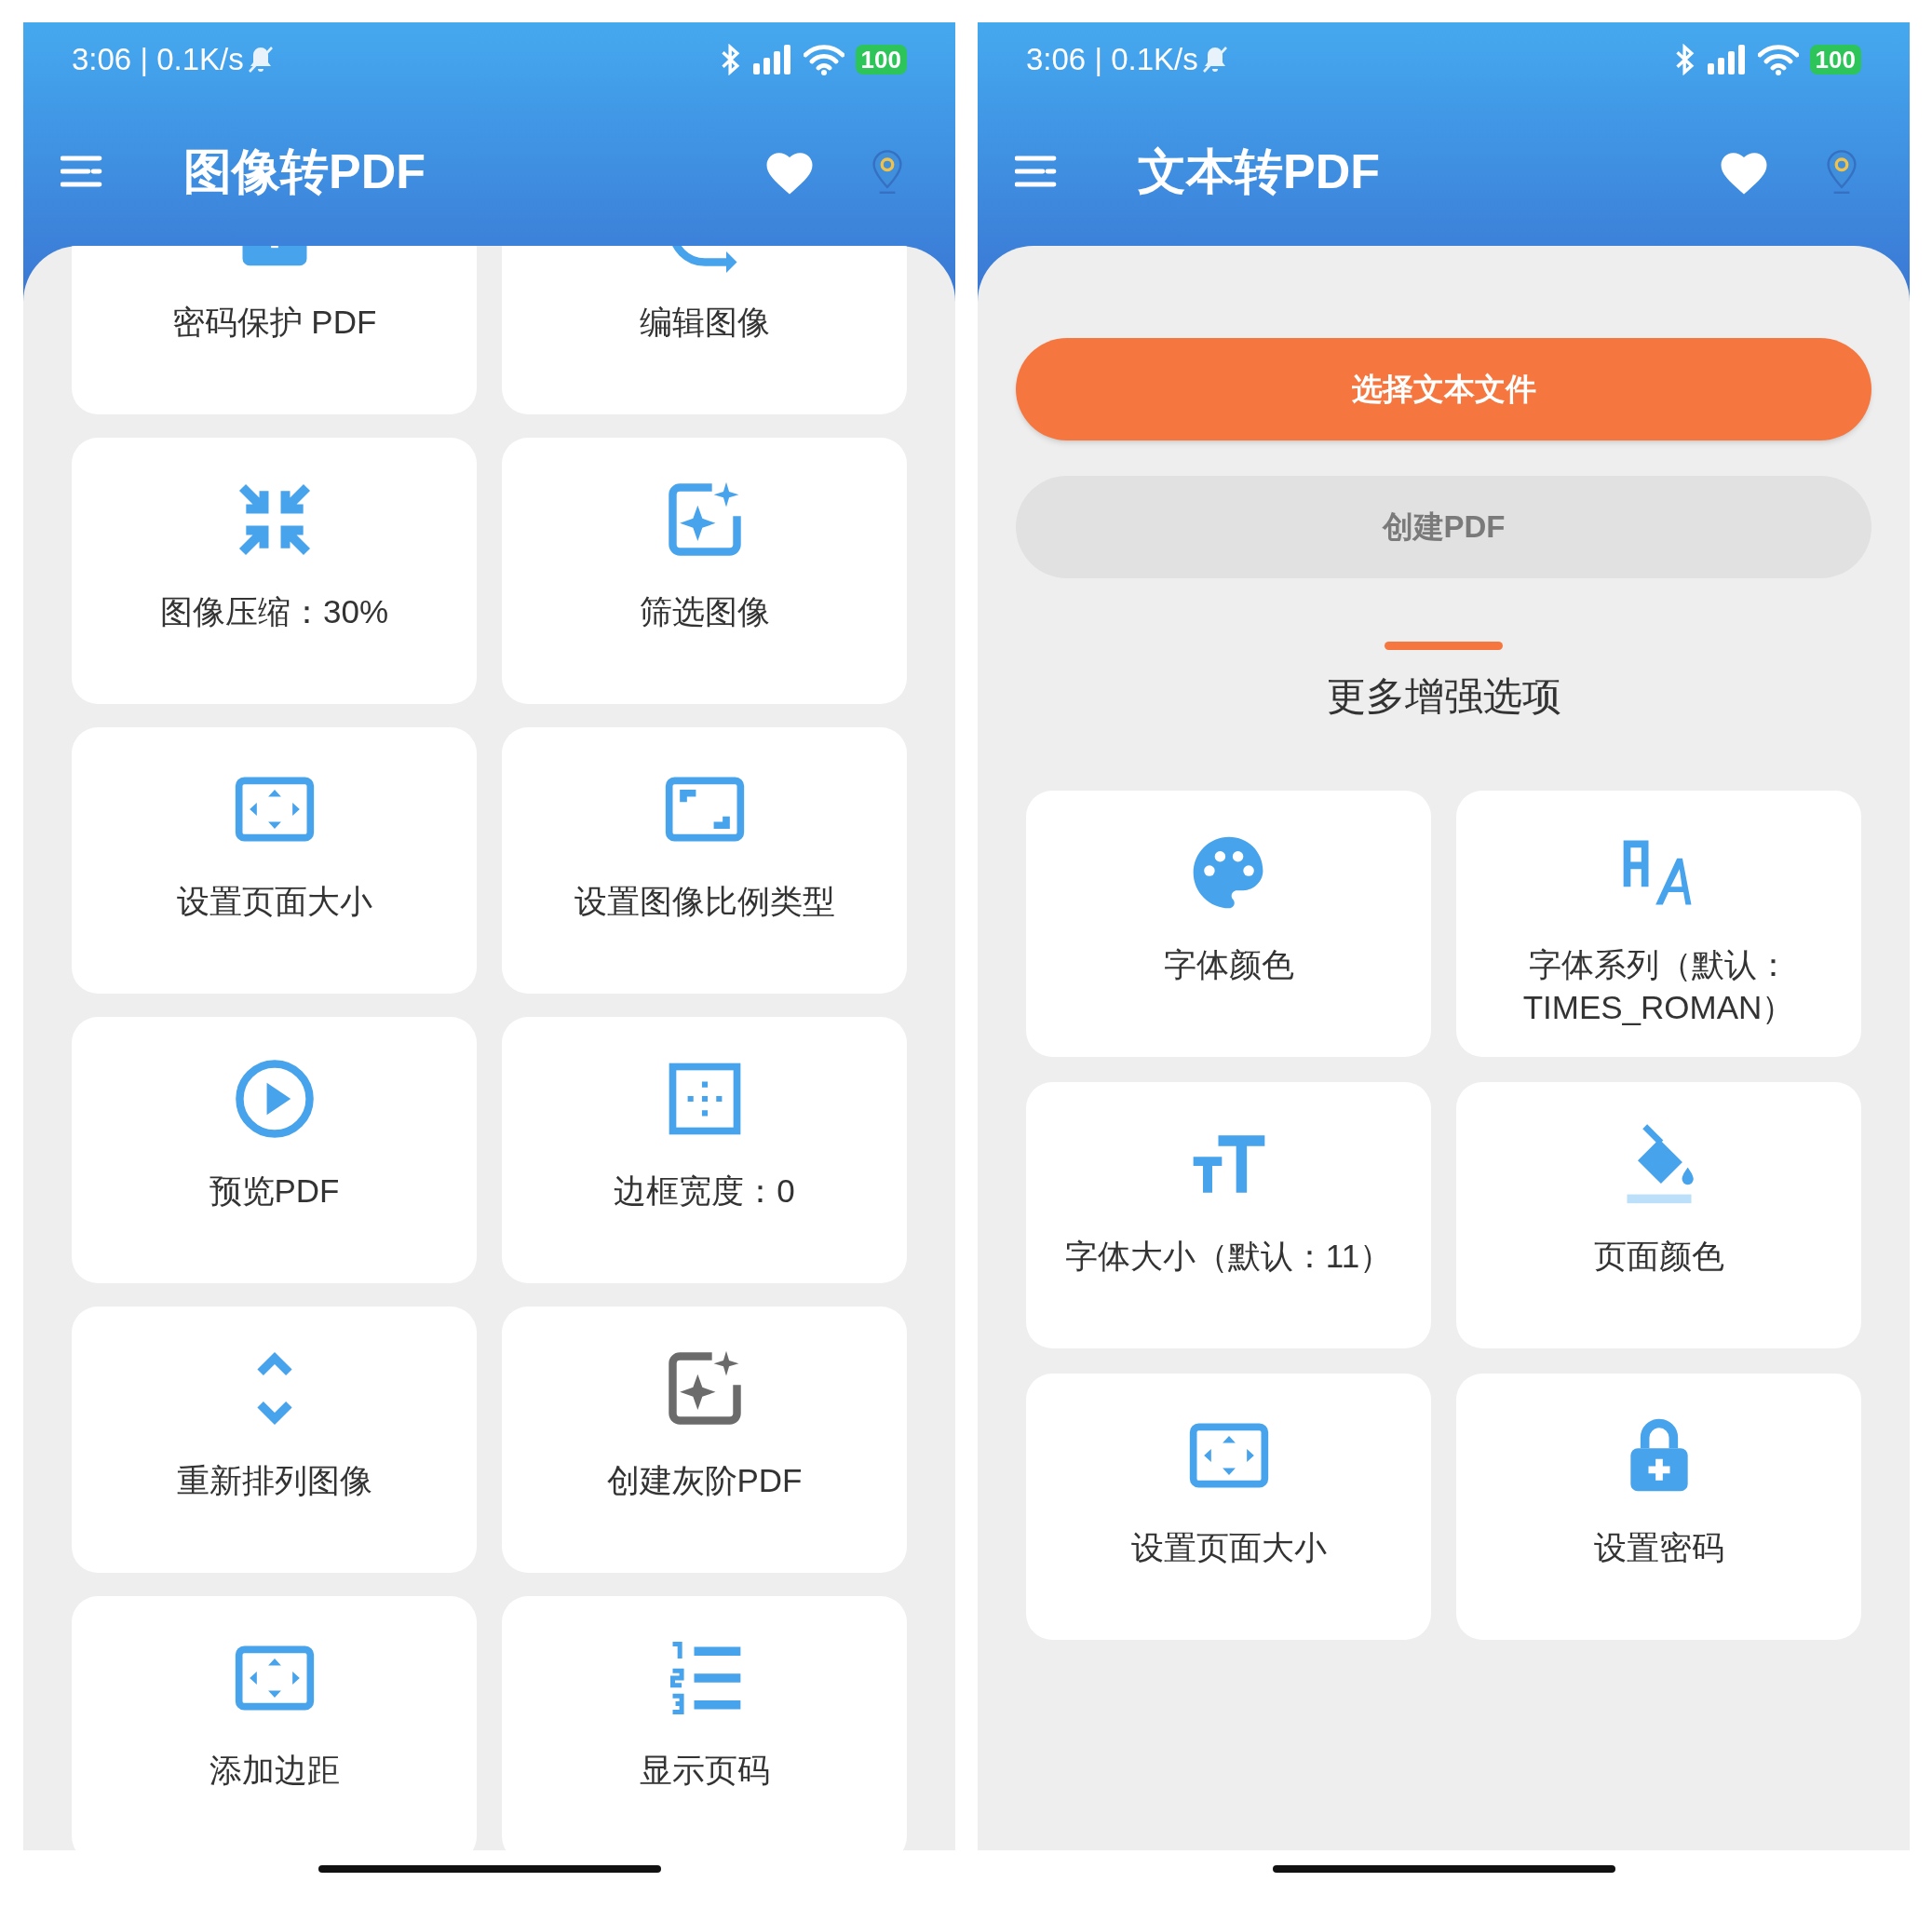  What do you see at coordinates (704, 1440) in the screenshot?
I see `option-card: 创建灰阶PDF` at bounding box center [704, 1440].